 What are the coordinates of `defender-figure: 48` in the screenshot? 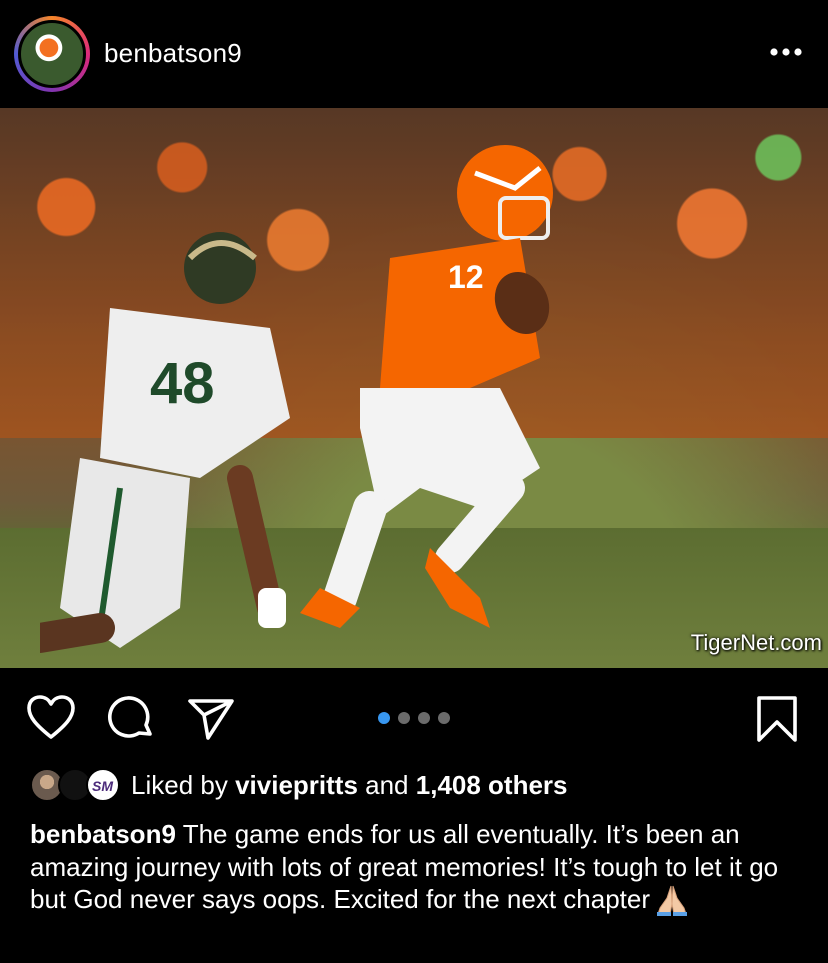 It's located at (165, 442).